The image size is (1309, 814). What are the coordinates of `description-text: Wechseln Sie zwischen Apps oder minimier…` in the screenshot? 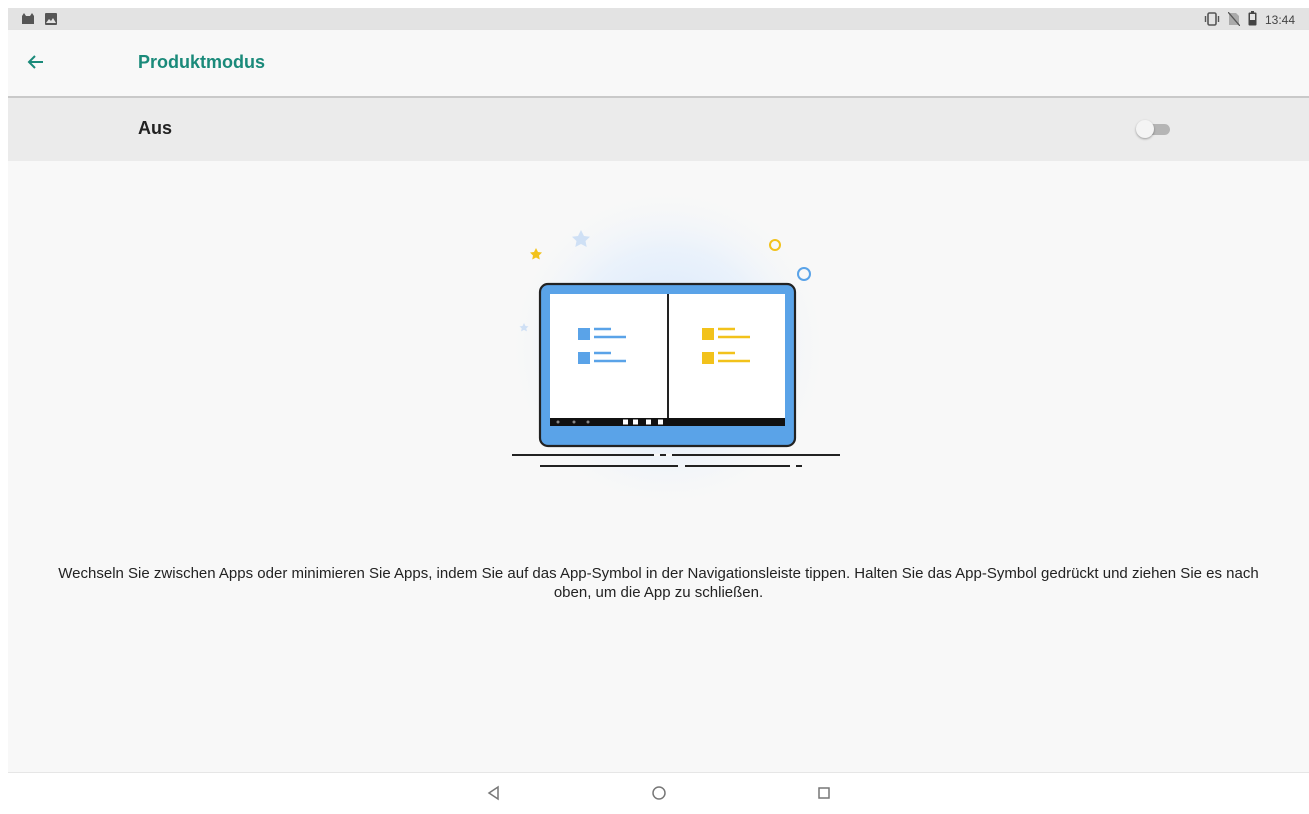 It's located at (658, 583).